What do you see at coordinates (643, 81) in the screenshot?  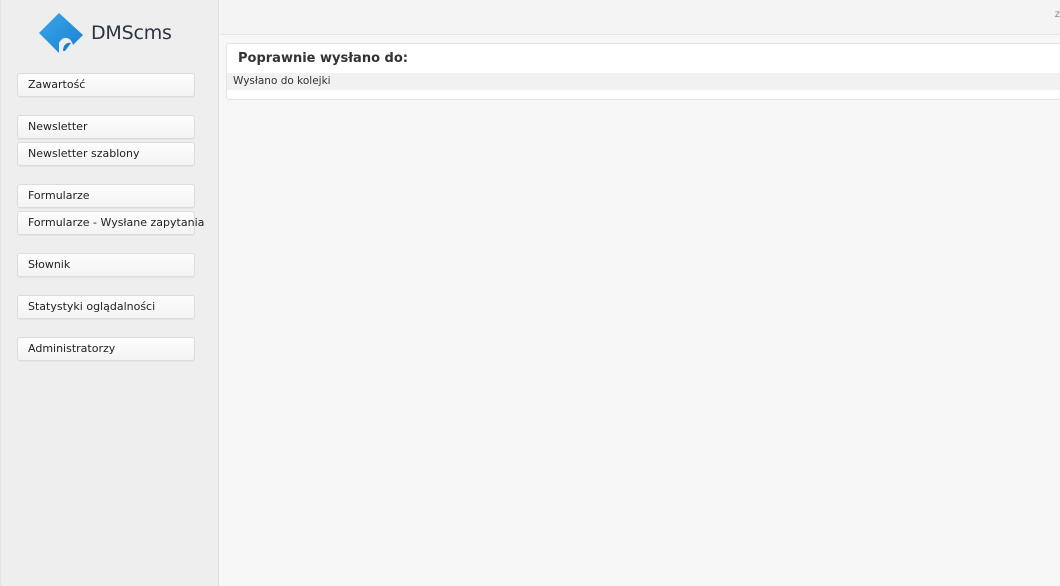 I see `panel-message: Wysłano do kolejki` at bounding box center [643, 81].